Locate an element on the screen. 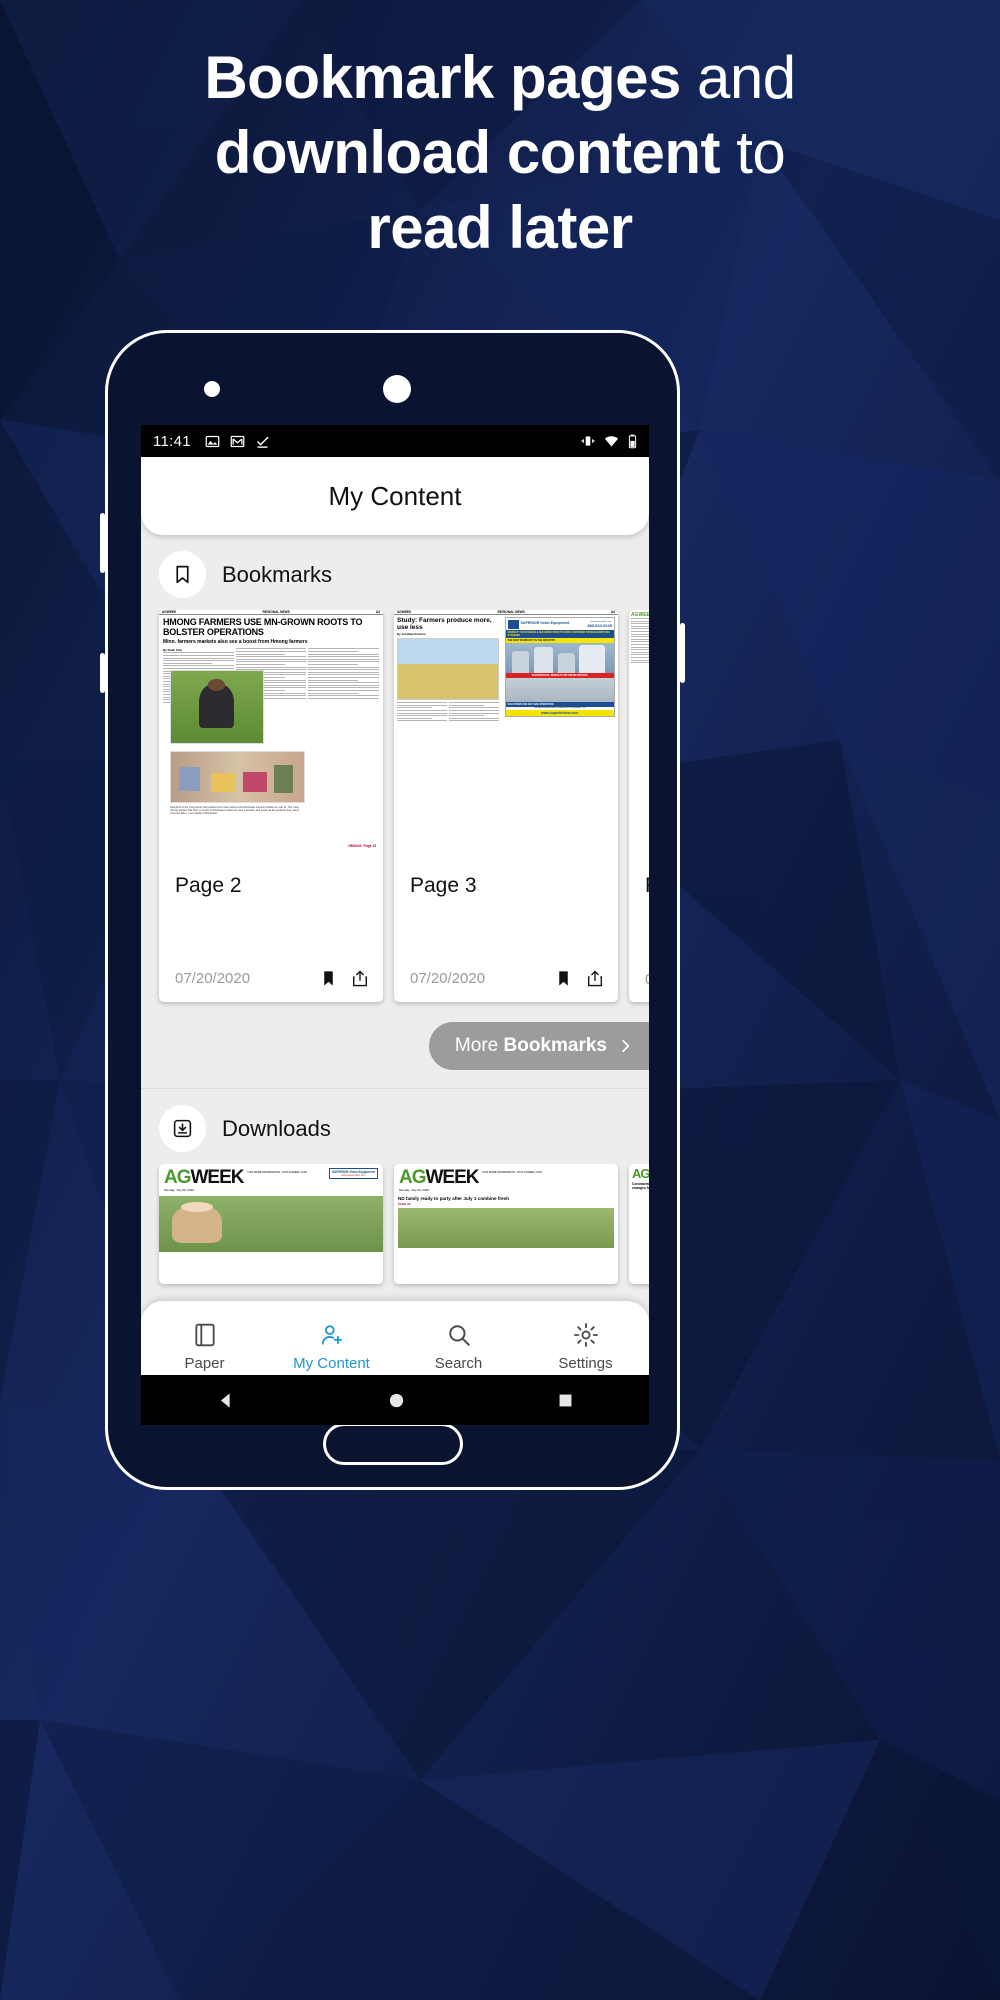 This screenshot has height=2000, width=1000. back-triangle-icon is located at coordinates (226, 1400).